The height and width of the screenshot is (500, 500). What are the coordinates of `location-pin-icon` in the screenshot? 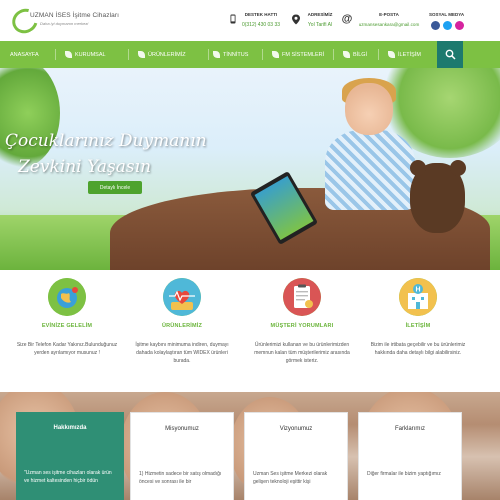 It's located at (296, 19).